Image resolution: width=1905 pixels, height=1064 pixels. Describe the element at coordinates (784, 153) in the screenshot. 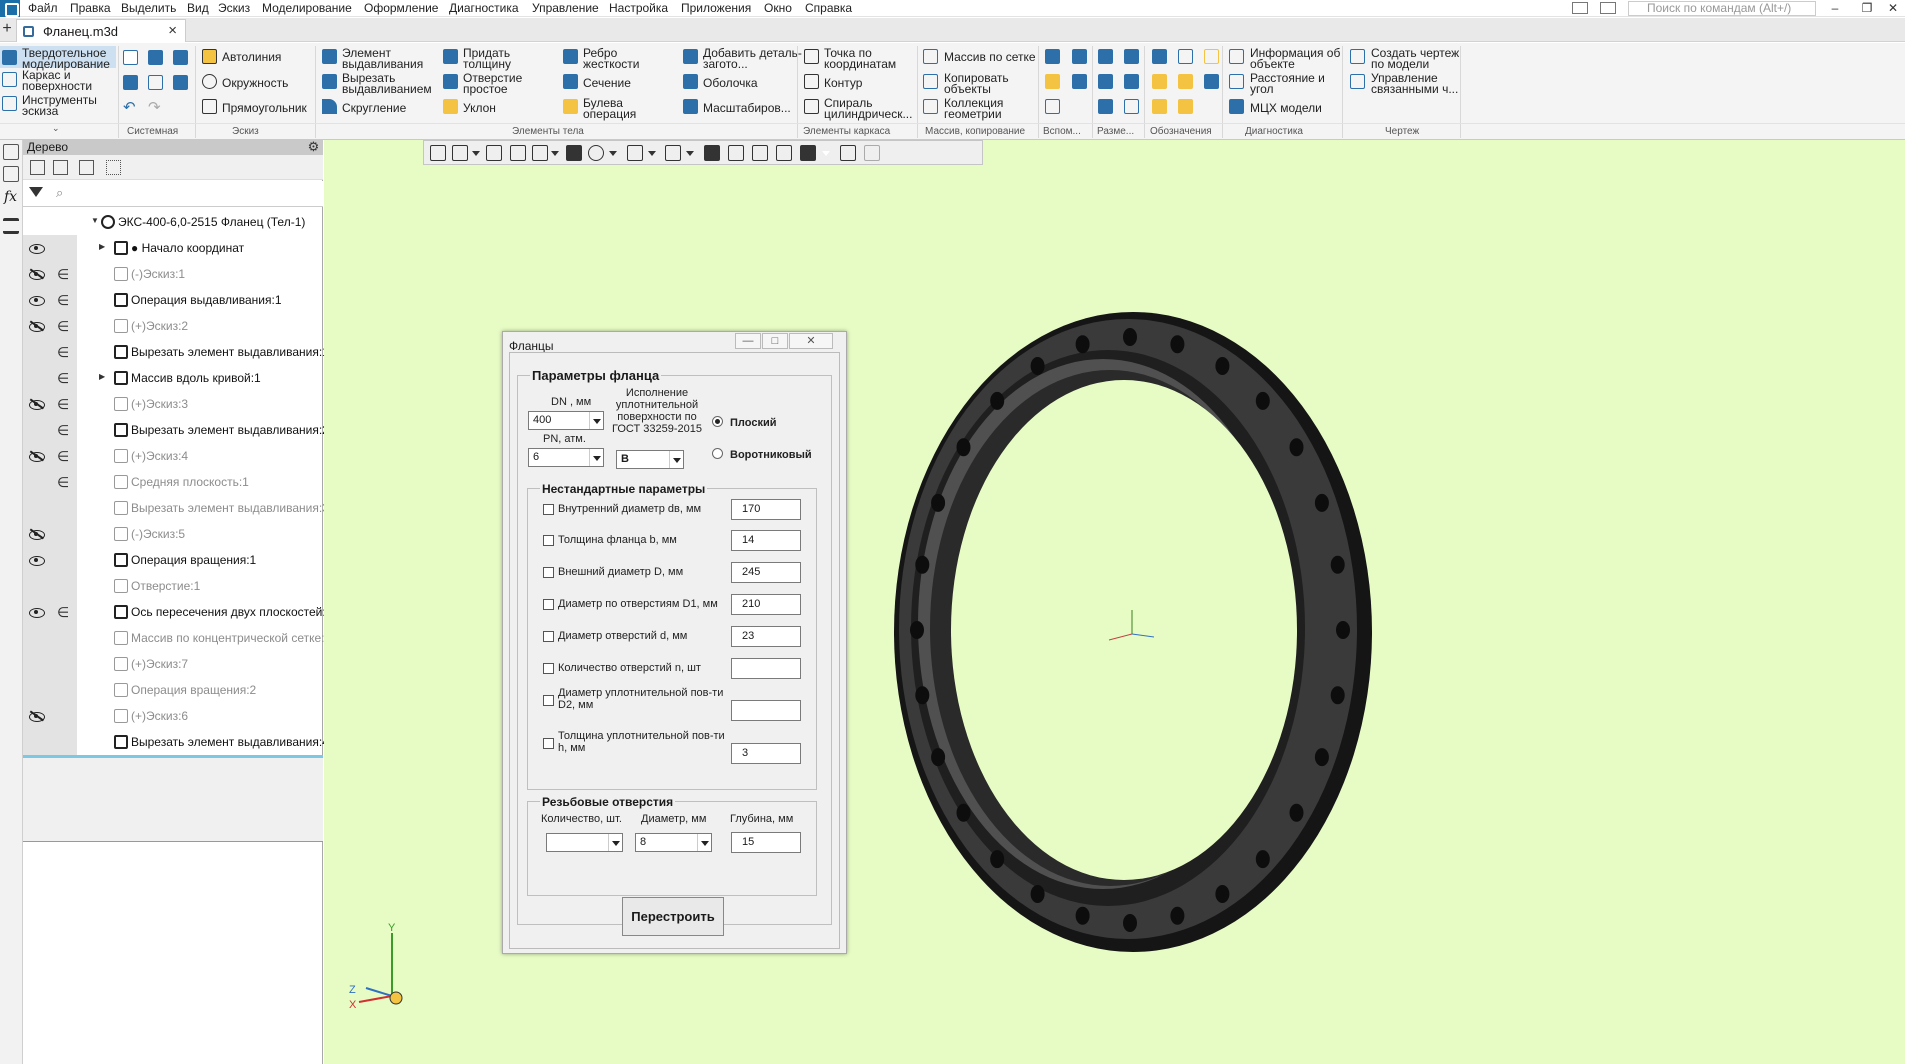

I see `view-c-icon` at that location.